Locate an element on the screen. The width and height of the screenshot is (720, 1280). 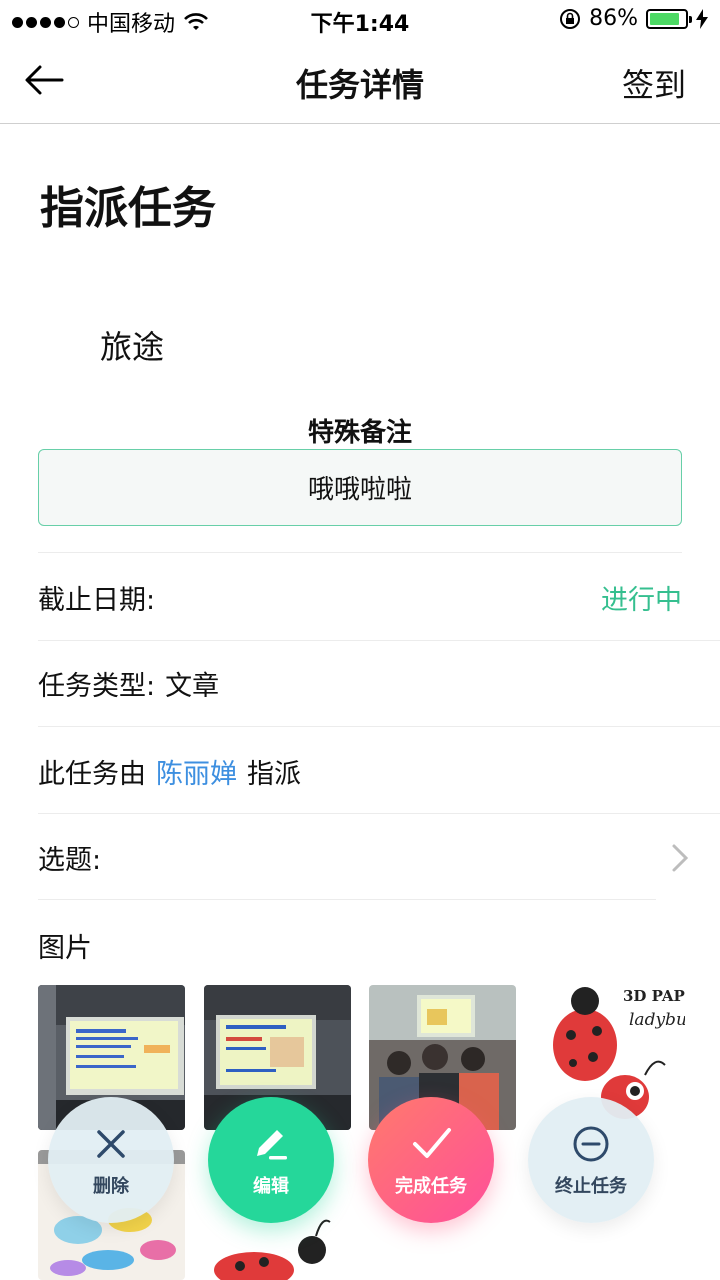
battery-icon is located at coordinates (669, 18).